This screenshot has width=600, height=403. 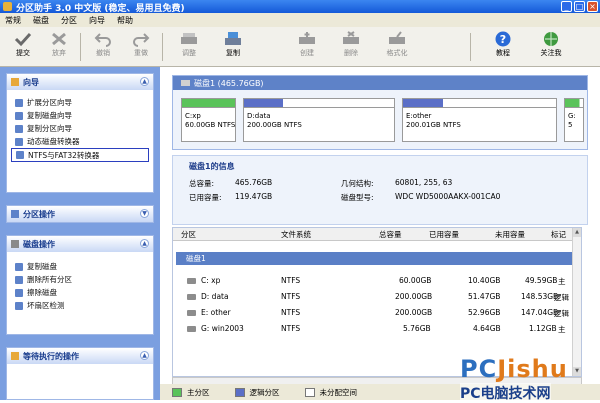 What do you see at coordinates (579, 6) in the screenshot?
I see `maximize-button: □` at bounding box center [579, 6].